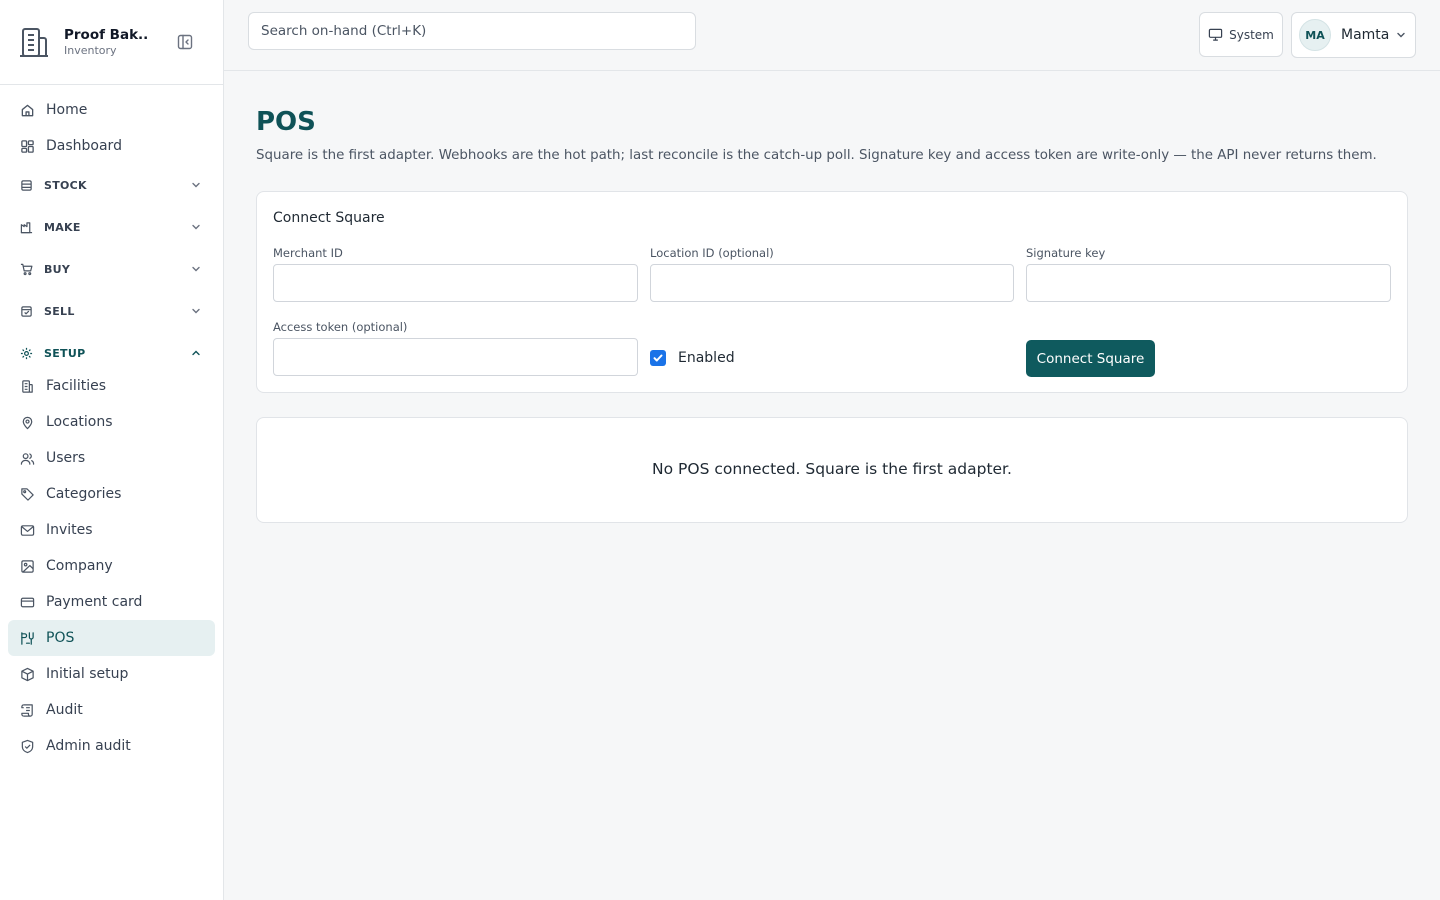  Describe the element at coordinates (84, 146) in the screenshot. I see `sidebar-item-label: Dashboard` at that location.